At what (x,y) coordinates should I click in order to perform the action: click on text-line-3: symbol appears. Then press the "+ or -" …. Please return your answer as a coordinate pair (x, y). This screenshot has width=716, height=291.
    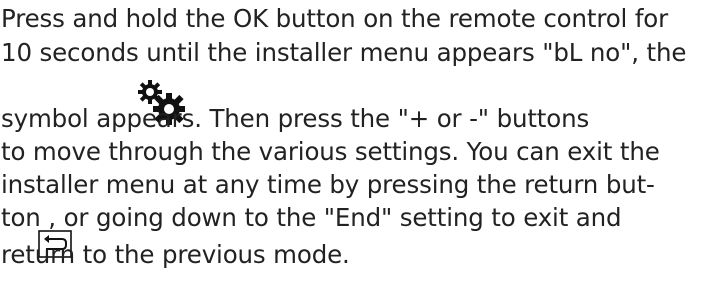
    Looking at the image, I should click on (295, 118).